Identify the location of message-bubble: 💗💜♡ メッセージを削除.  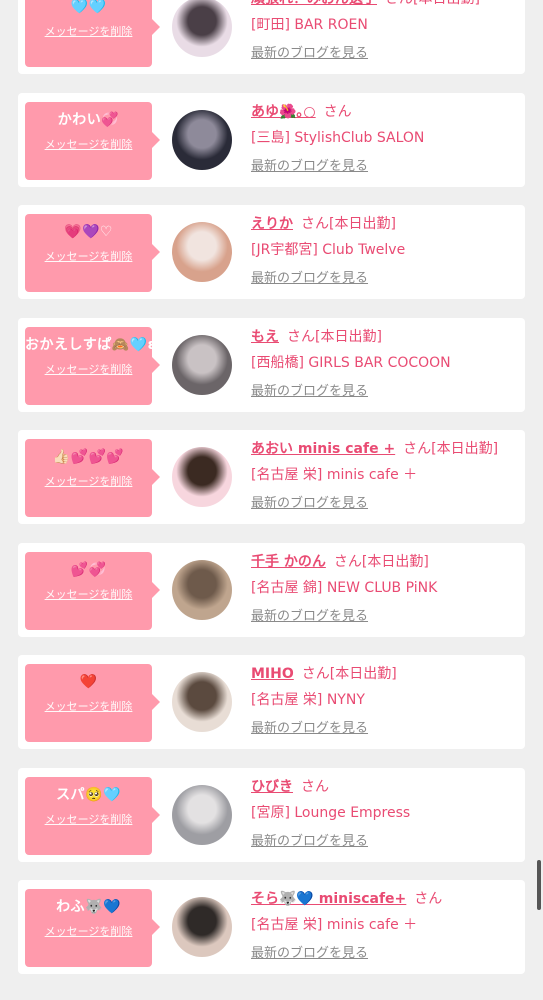
(92, 253).